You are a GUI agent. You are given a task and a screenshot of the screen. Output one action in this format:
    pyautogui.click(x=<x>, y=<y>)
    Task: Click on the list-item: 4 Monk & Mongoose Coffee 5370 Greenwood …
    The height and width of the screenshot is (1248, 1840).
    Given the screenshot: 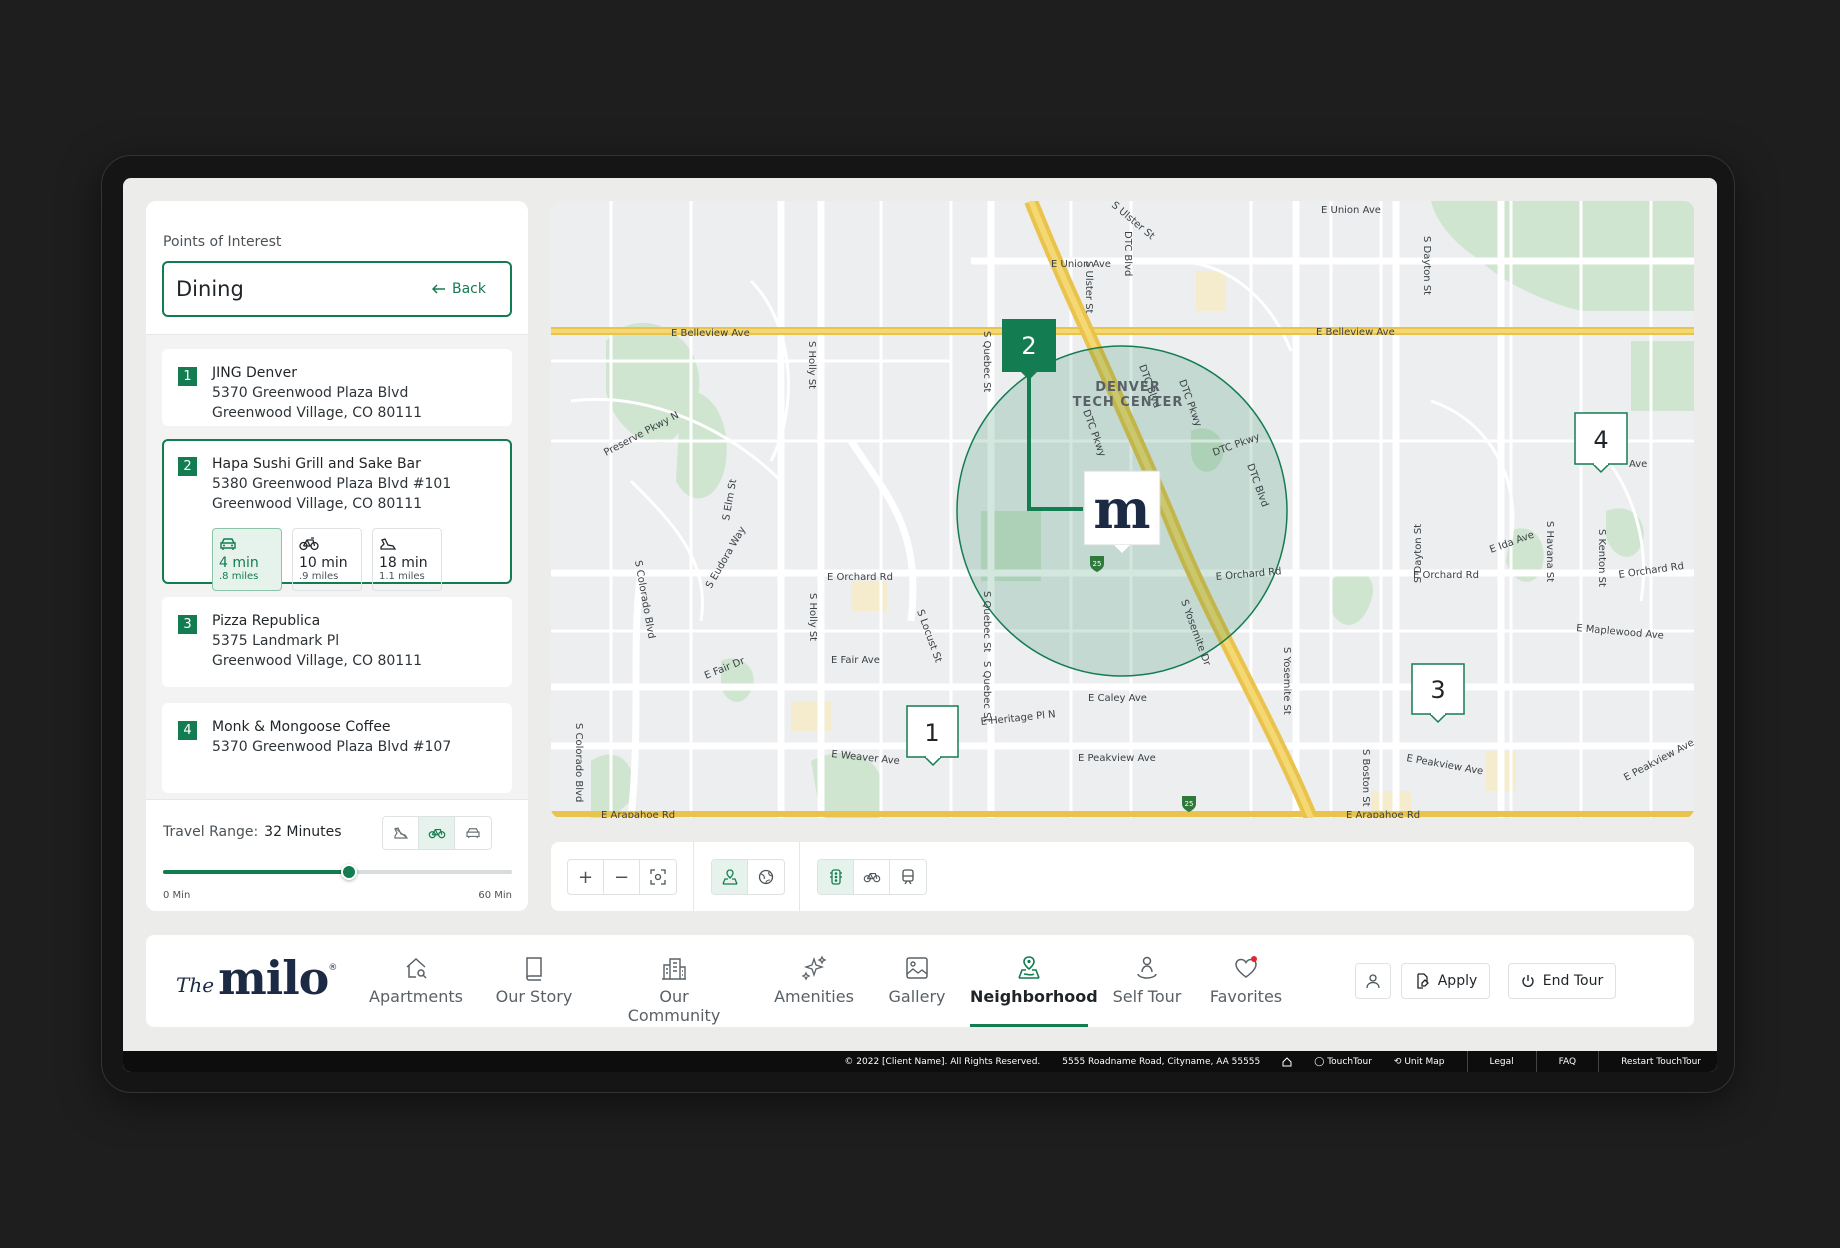 What is the action you would take?
    pyautogui.click(x=337, y=748)
    